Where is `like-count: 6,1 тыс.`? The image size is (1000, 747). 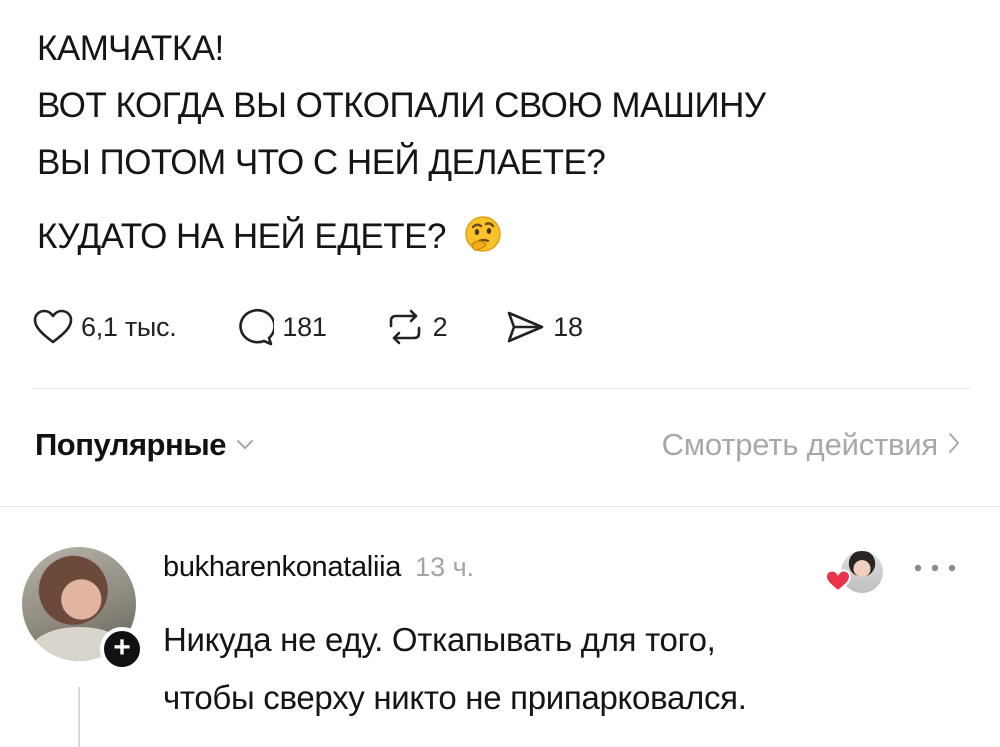 like-count: 6,1 тыс. is located at coordinates (129, 326).